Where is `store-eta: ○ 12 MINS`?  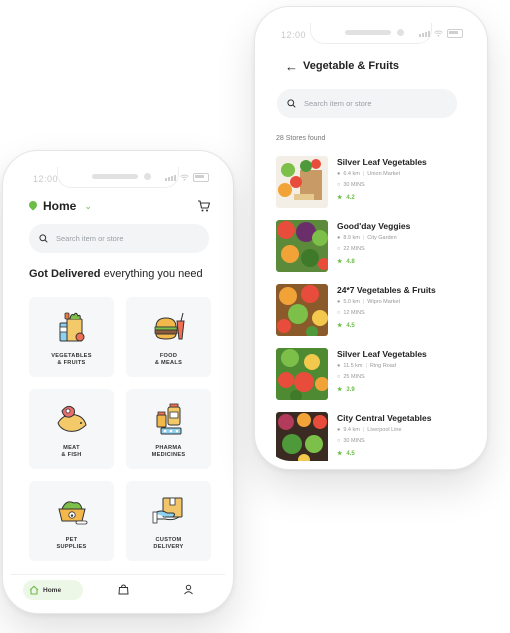 store-eta: ○ 12 MINS is located at coordinates (351, 313).